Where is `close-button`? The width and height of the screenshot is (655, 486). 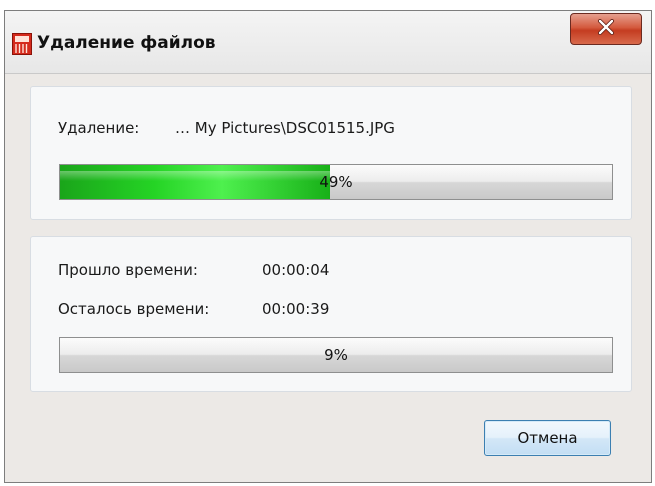 close-button is located at coordinates (606, 29).